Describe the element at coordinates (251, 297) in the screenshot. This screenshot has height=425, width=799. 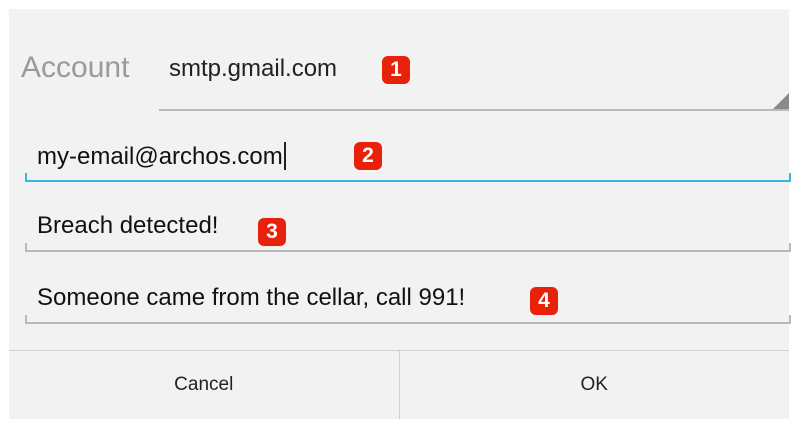
I see `message-value: Someone came from the cellar, call 991!` at that location.